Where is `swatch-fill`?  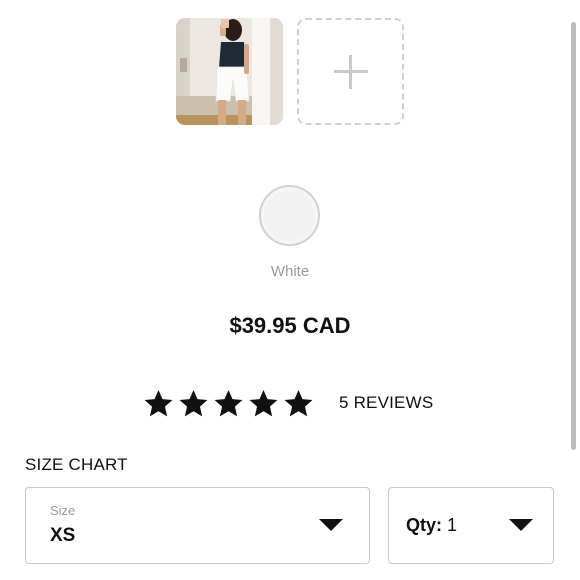 swatch-fill is located at coordinates (289, 215).